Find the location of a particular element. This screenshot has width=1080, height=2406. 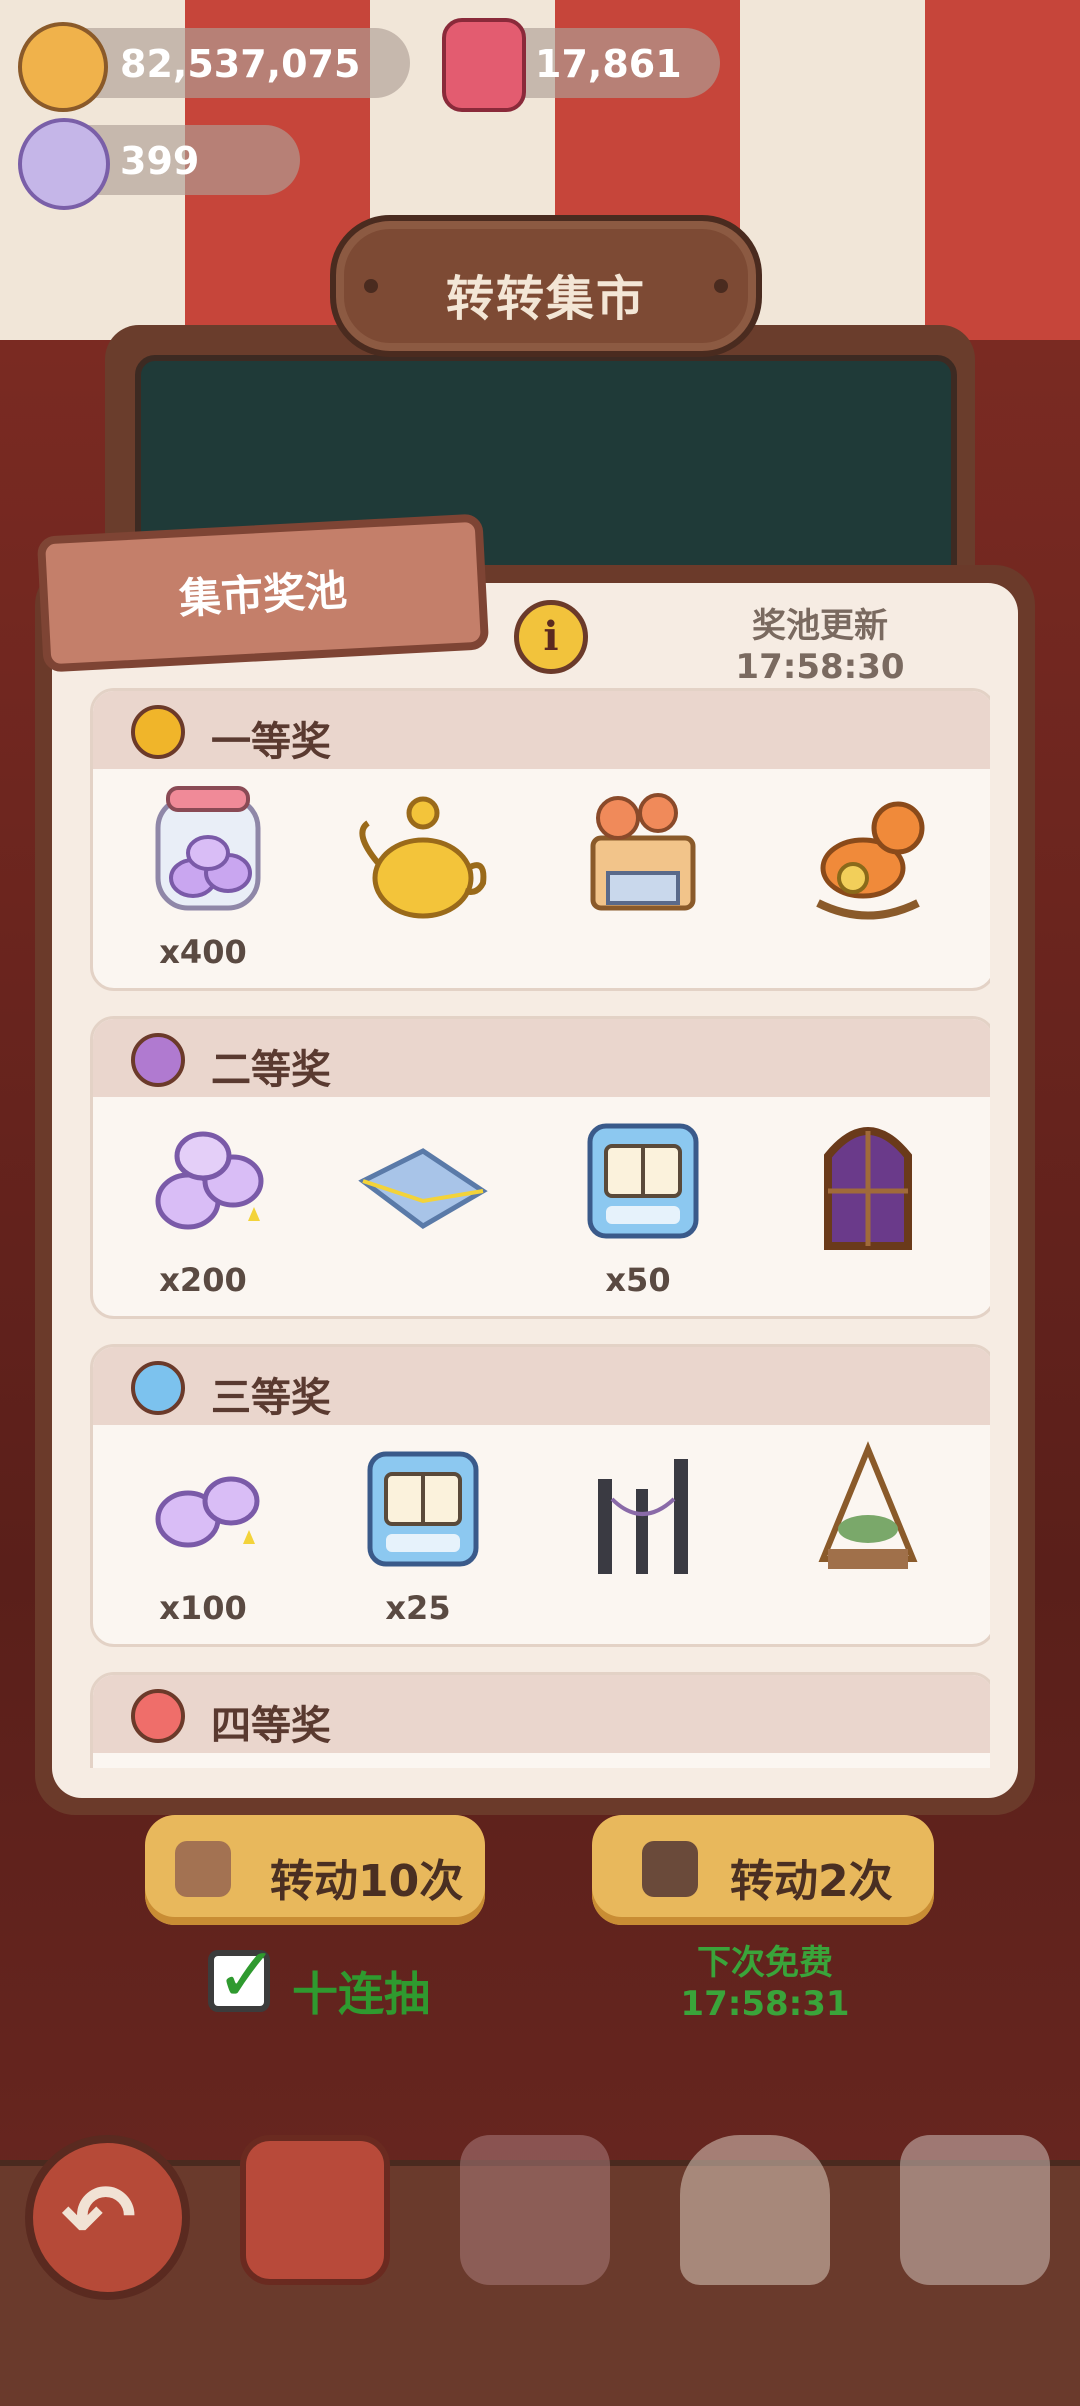

prize-pool-tab: 集市奖池 is located at coordinates (263, 593).